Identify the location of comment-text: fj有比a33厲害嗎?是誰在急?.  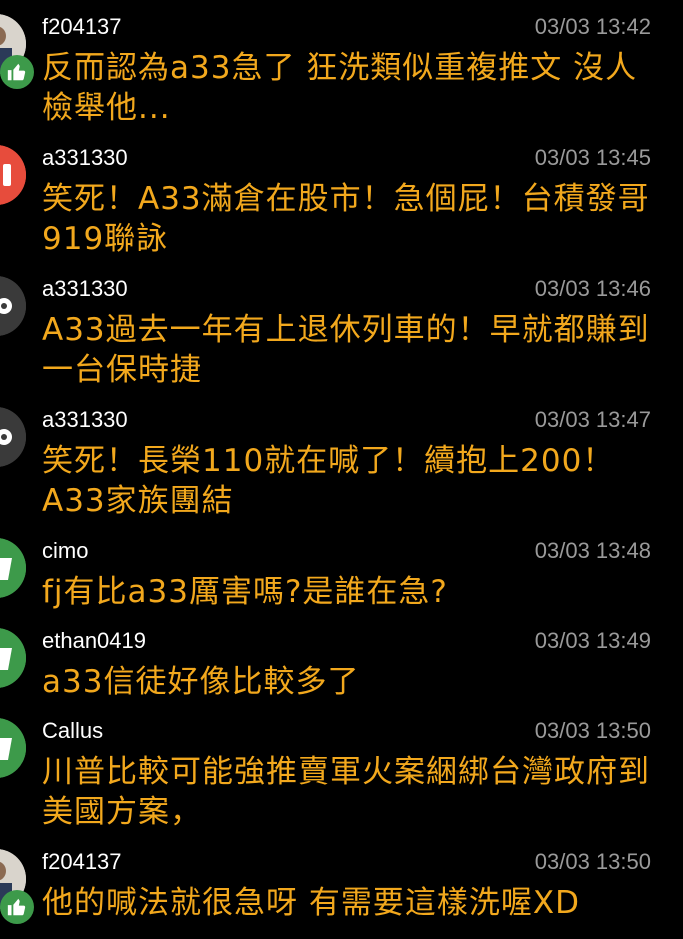
(245, 592).